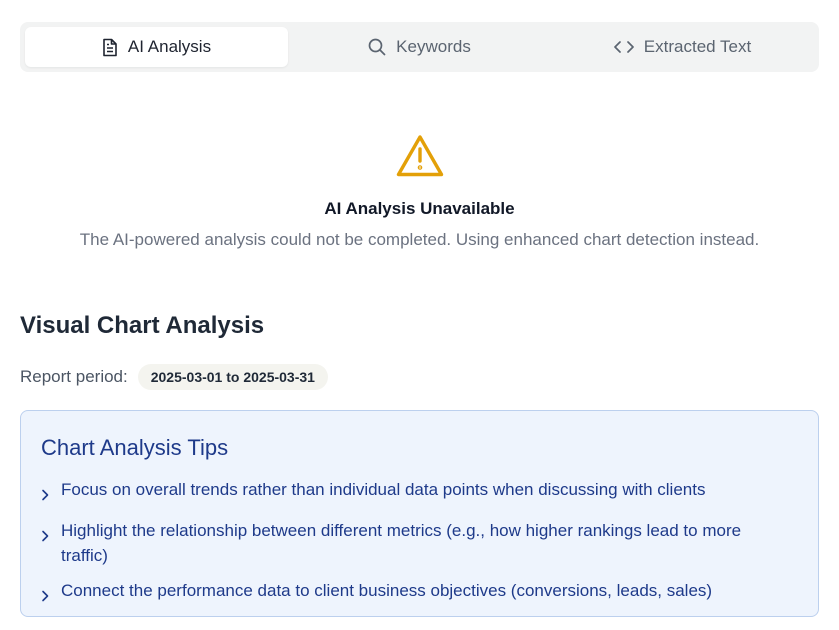  What do you see at coordinates (74, 376) in the screenshot?
I see `report-period-label: Report period:` at bounding box center [74, 376].